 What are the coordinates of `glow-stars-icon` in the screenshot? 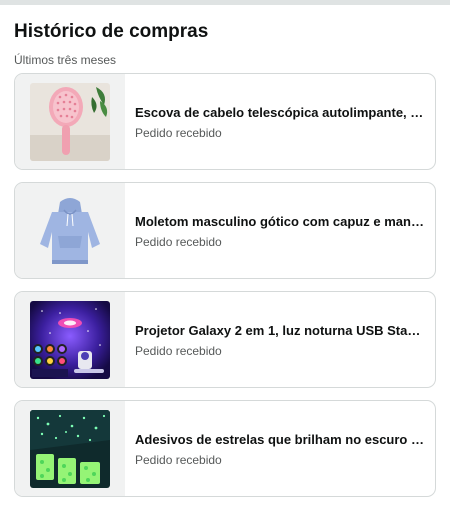 It's located at (70, 449).